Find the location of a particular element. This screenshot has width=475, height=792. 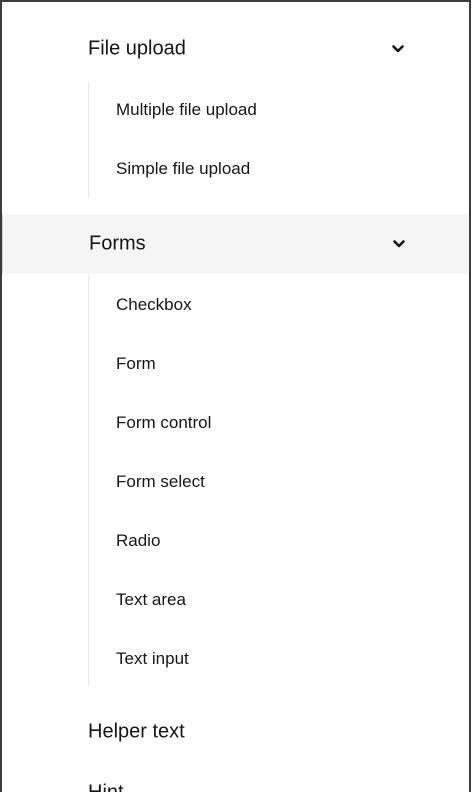

nav-item-label: Multiple file upload is located at coordinates (186, 109).